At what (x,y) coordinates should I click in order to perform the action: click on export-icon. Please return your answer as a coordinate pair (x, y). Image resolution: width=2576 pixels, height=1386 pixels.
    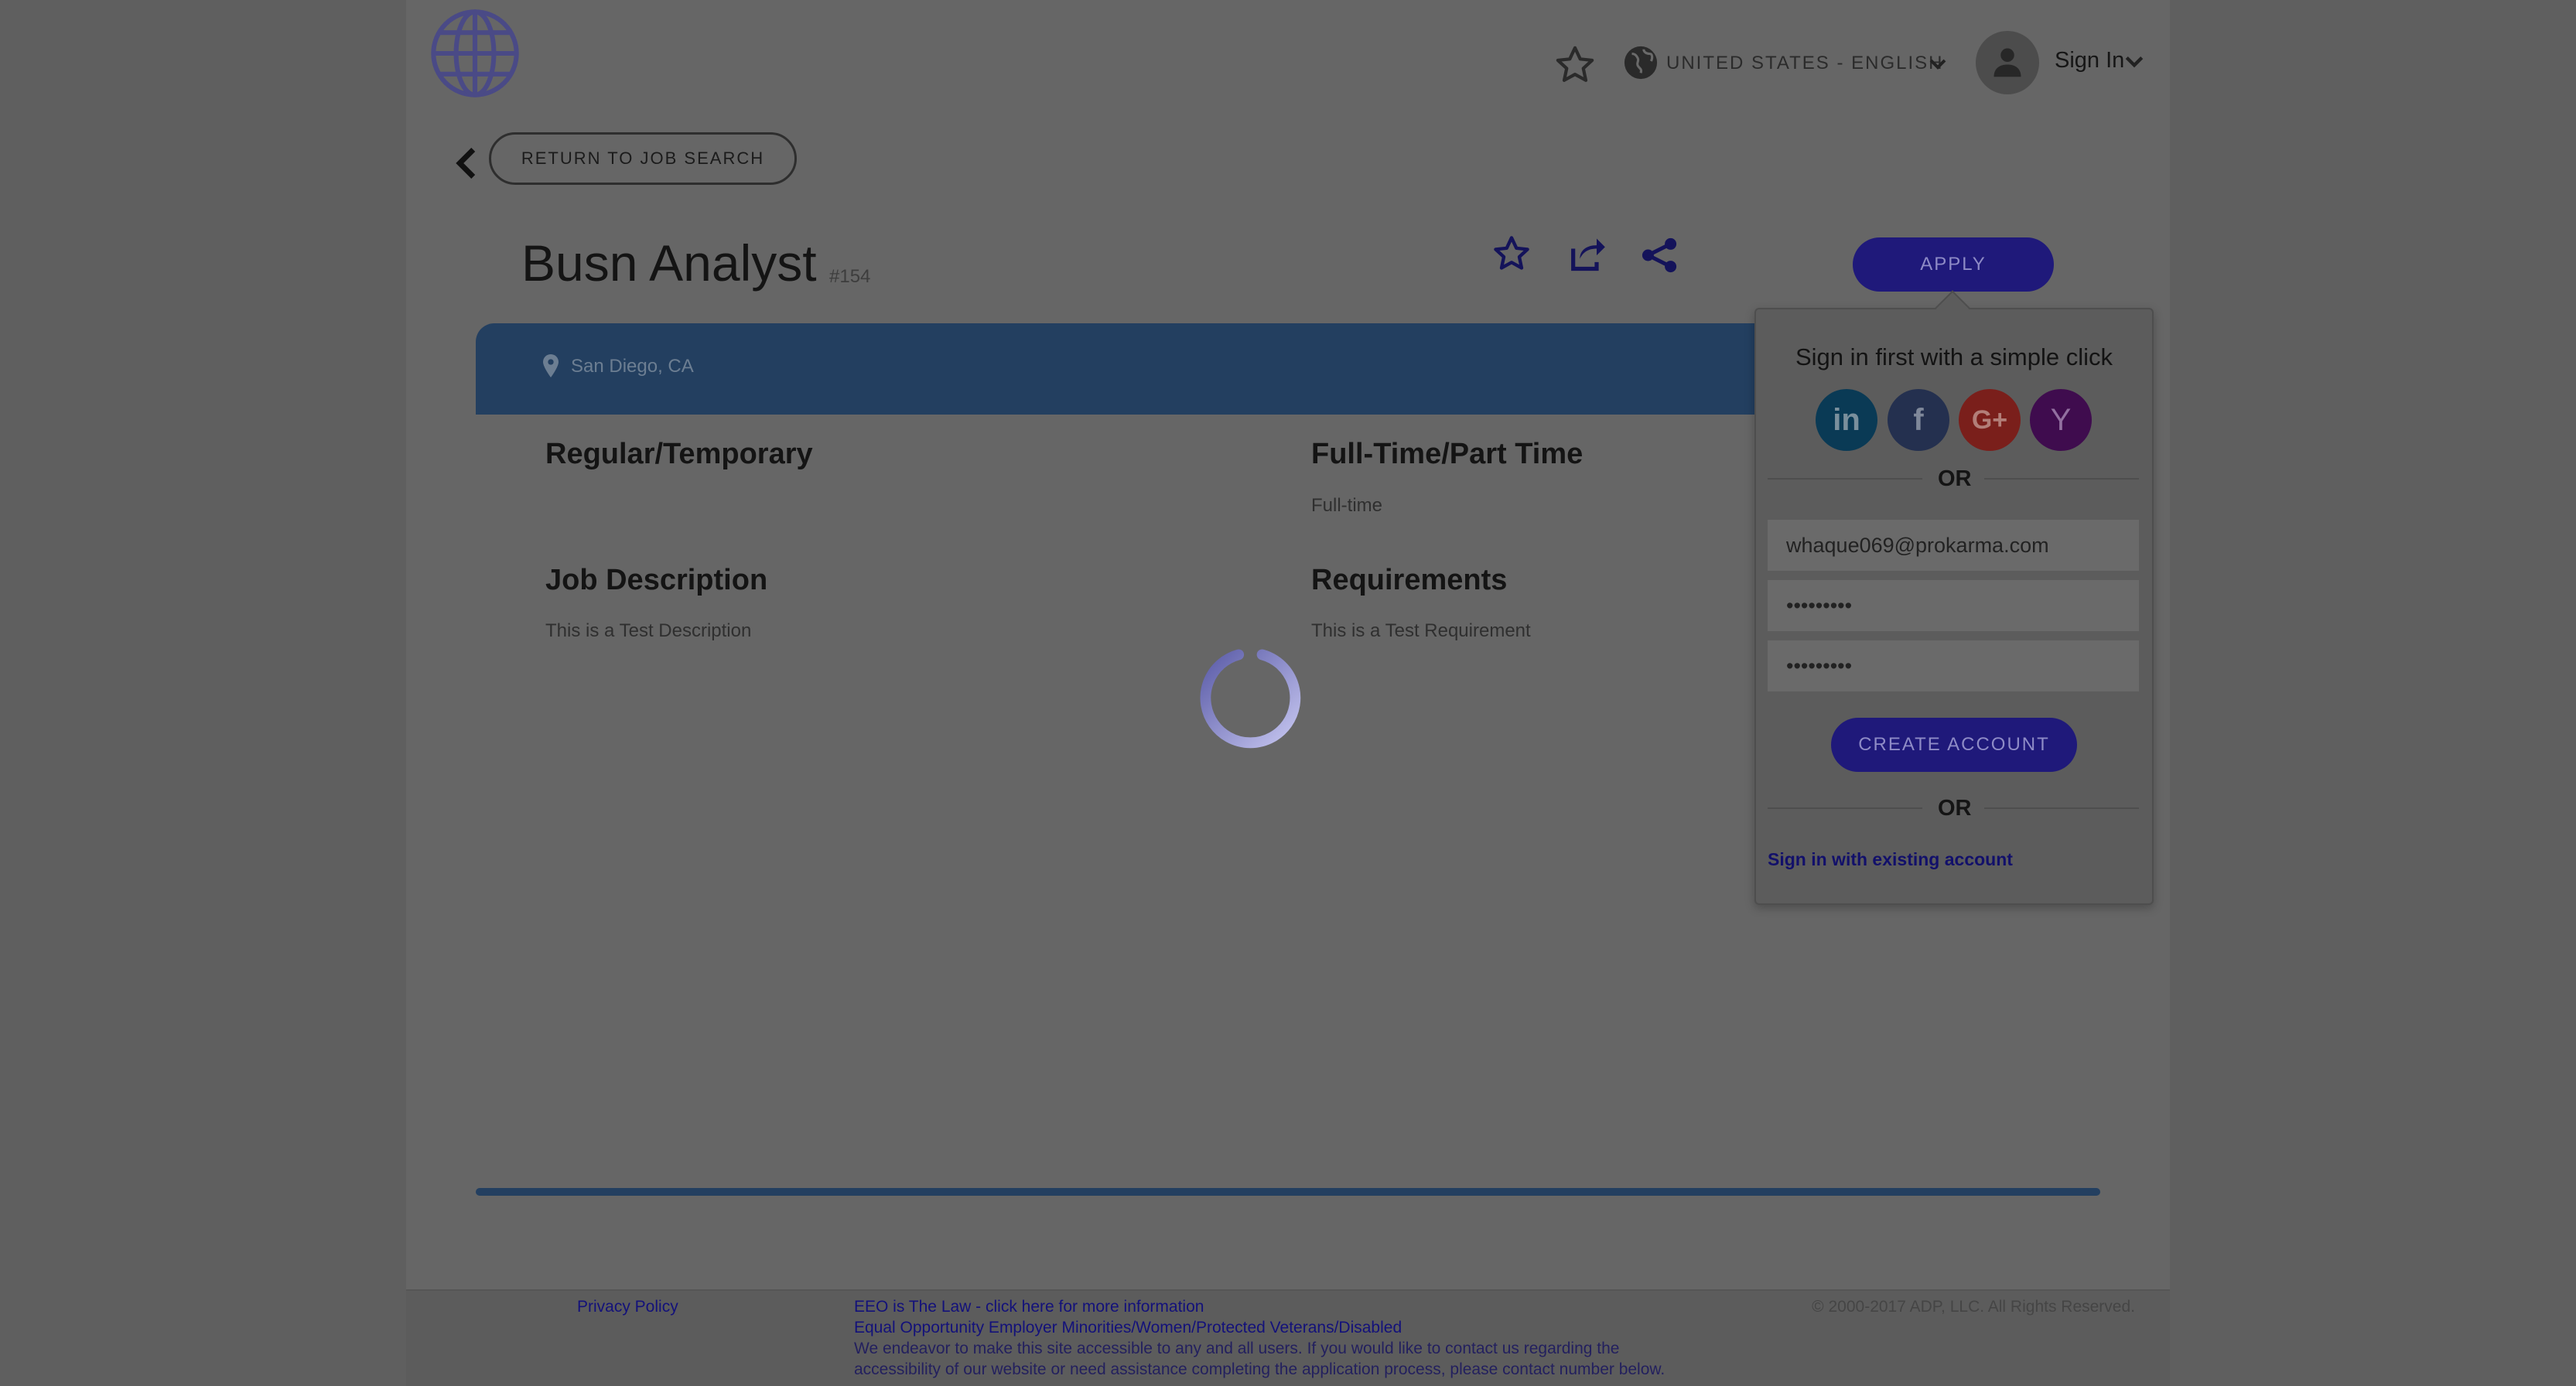
    Looking at the image, I should click on (1586, 254).